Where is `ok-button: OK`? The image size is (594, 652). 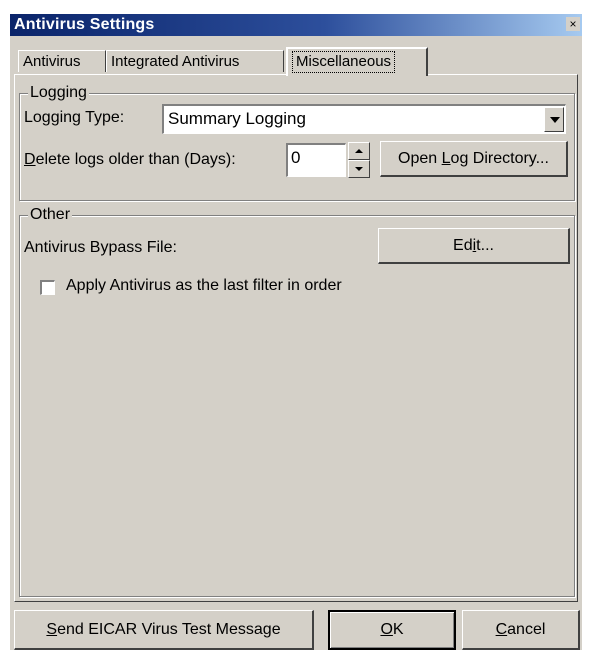
ok-button: OK is located at coordinates (392, 630).